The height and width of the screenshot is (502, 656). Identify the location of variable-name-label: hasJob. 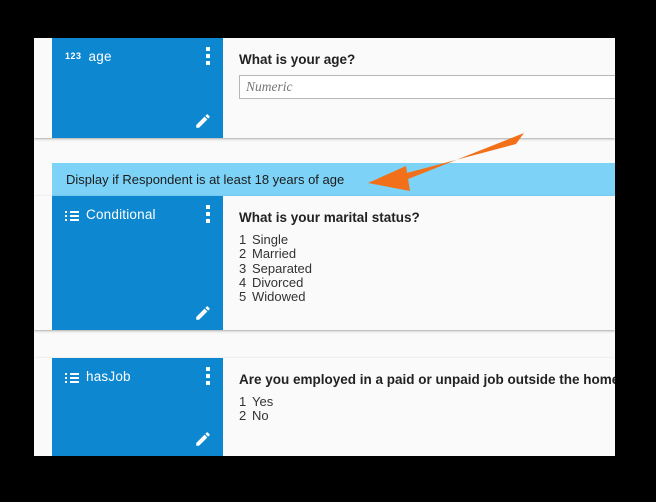
(108, 376).